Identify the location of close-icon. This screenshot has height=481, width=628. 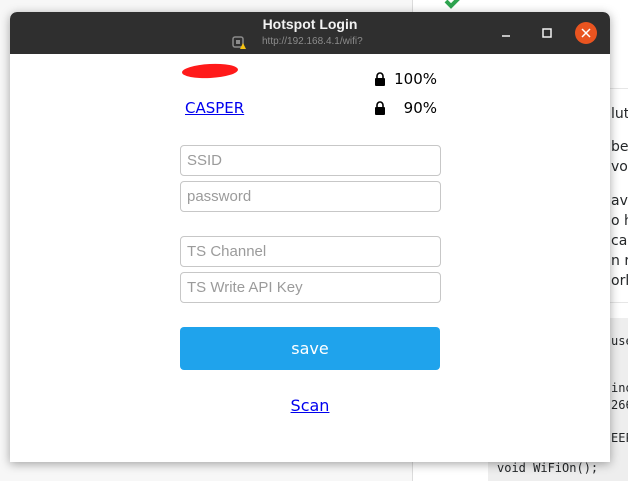
(586, 33).